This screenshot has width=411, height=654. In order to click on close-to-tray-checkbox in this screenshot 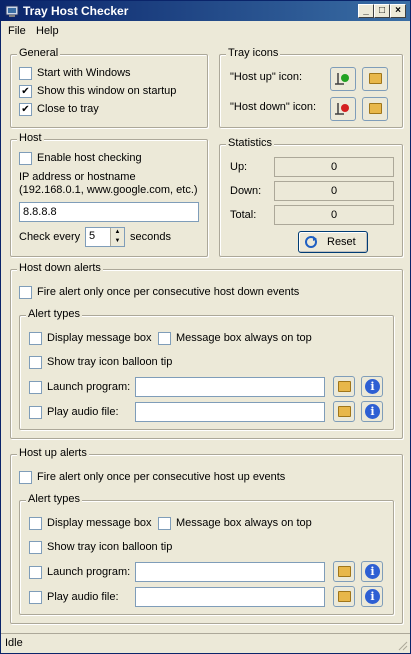, I will do `click(25, 109)`.